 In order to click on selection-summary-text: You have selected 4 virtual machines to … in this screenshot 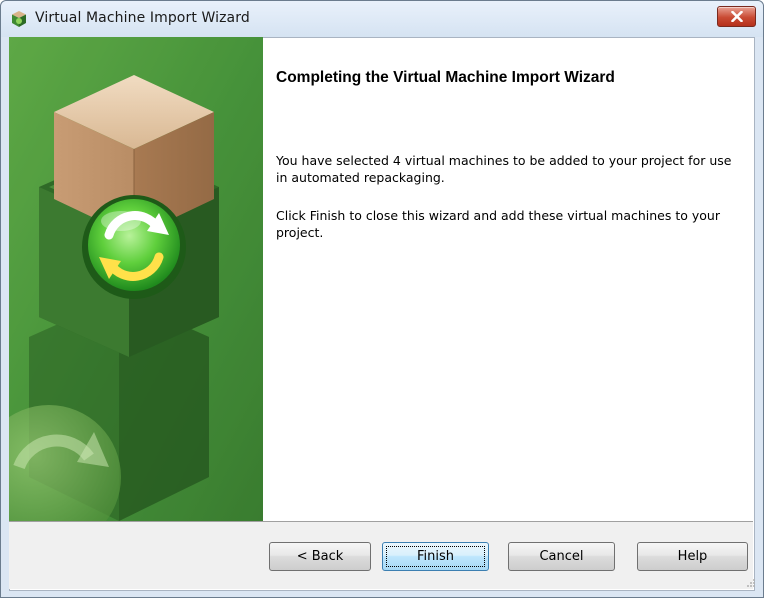, I will do `click(504, 169)`.